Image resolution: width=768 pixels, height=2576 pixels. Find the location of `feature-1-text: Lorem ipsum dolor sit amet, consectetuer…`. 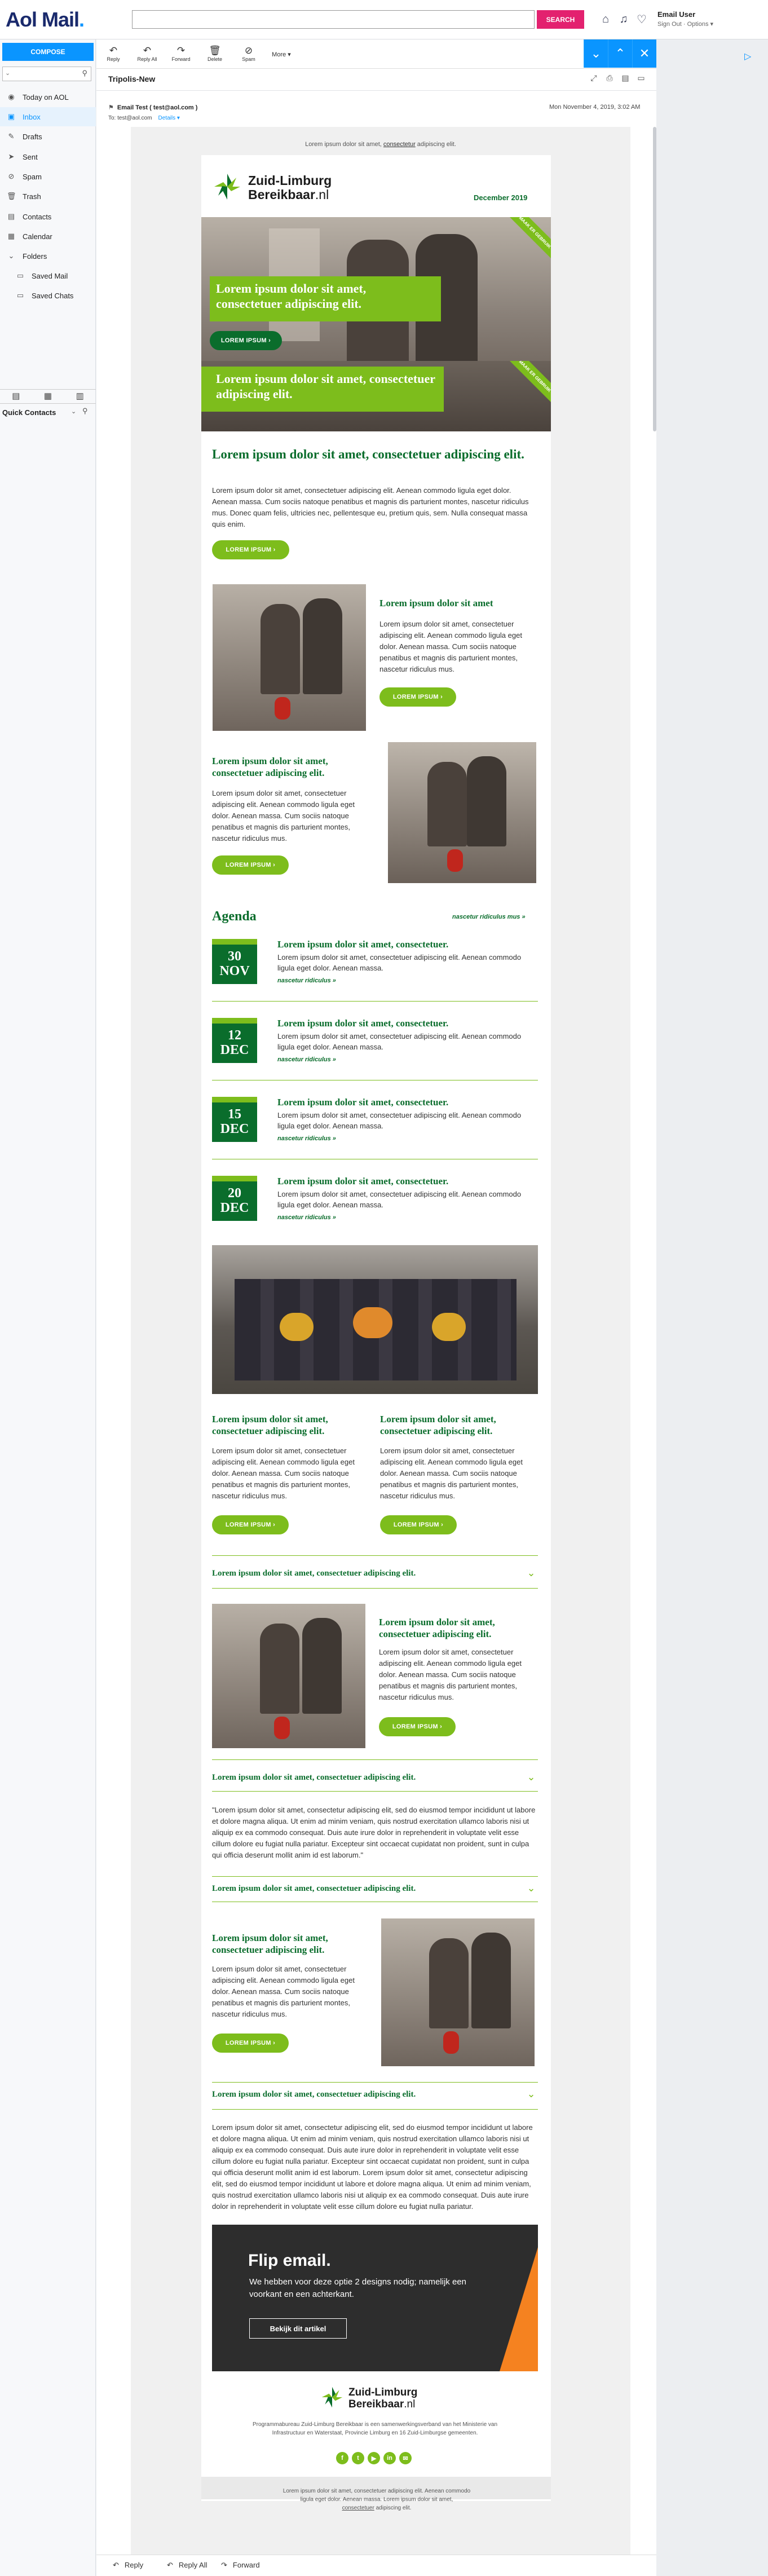

feature-1-text: Lorem ipsum dolor sit amet, consectetuer… is located at coordinates (451, 646).